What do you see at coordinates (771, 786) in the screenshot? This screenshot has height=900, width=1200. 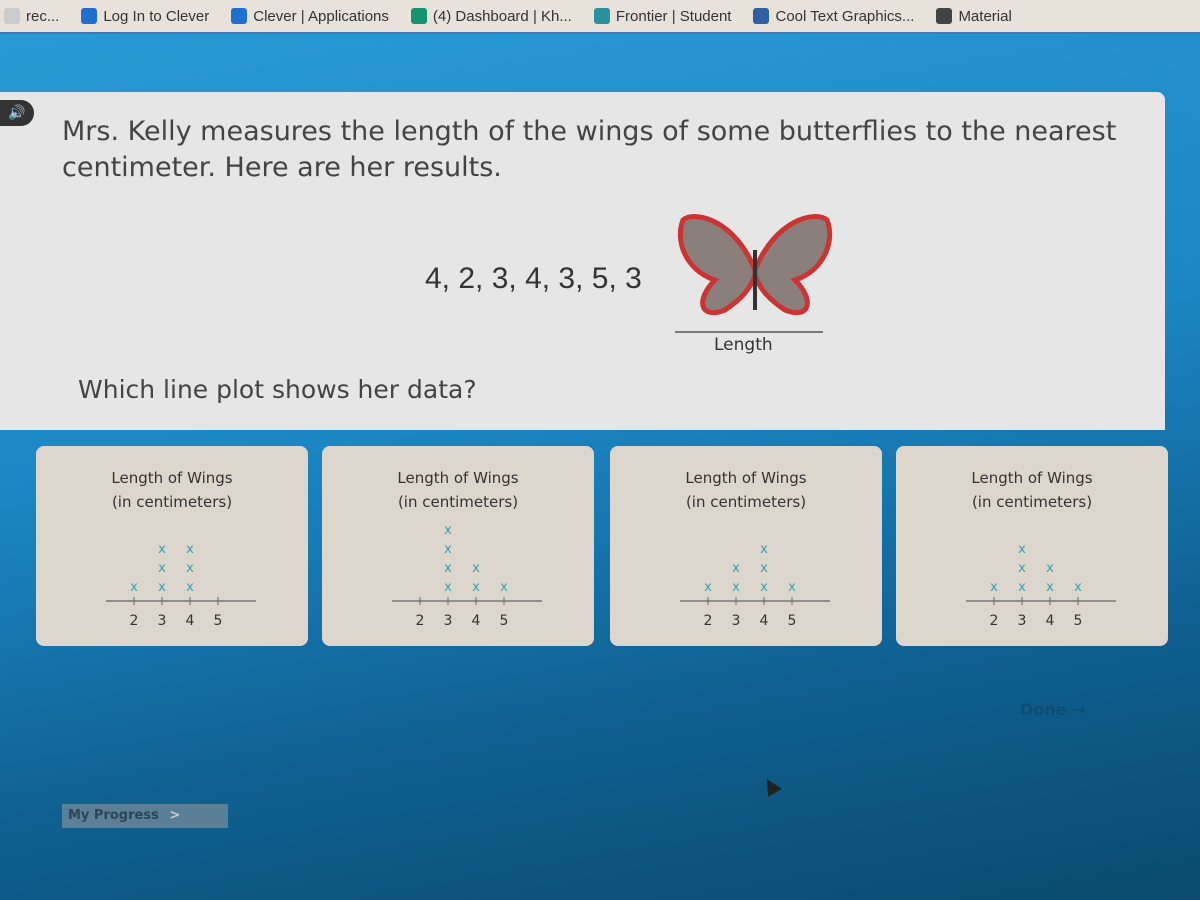 I see `mouse-cursor-icon` at bounding box center [771, 786].